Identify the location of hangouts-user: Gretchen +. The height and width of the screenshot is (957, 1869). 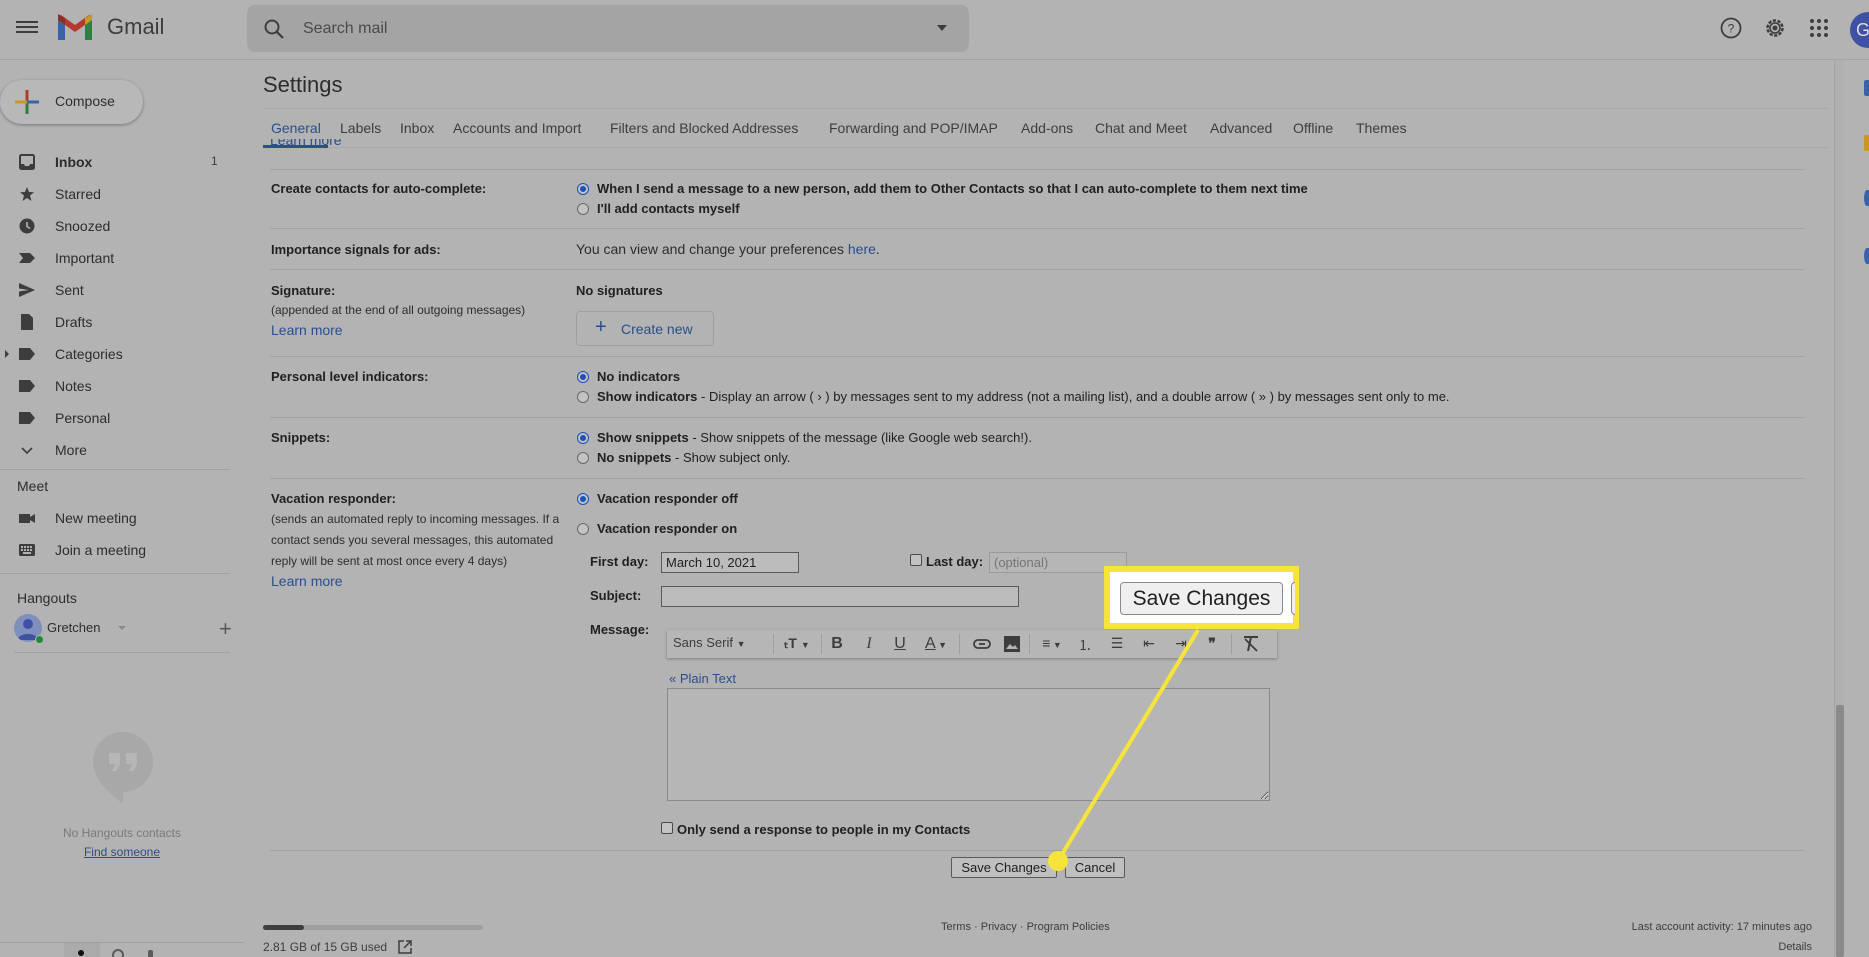
(124, 629).